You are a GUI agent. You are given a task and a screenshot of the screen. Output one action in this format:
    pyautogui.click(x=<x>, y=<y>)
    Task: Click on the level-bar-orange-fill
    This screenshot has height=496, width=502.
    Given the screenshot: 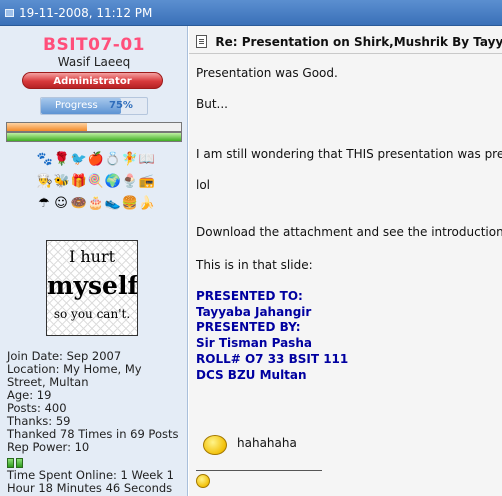 What is the action you would take?
    pyautogui.click(x=47, y=127)
    